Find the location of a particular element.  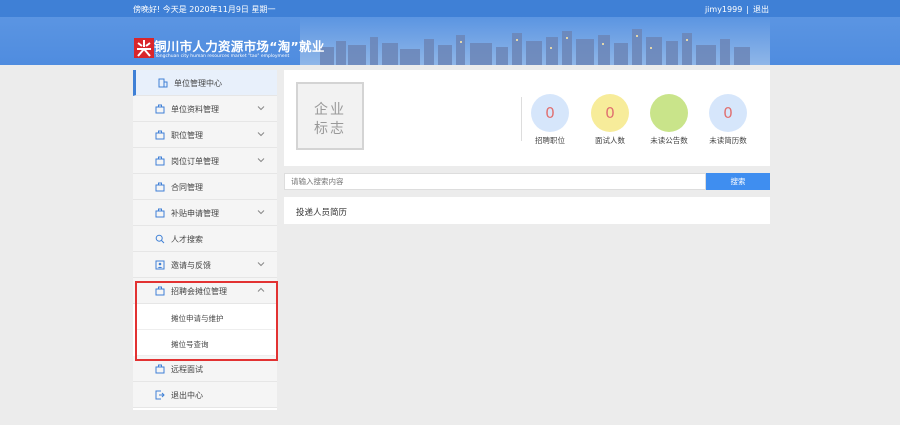

sidebar-item-label: 退出中心 is located at coordinates (187, 395).